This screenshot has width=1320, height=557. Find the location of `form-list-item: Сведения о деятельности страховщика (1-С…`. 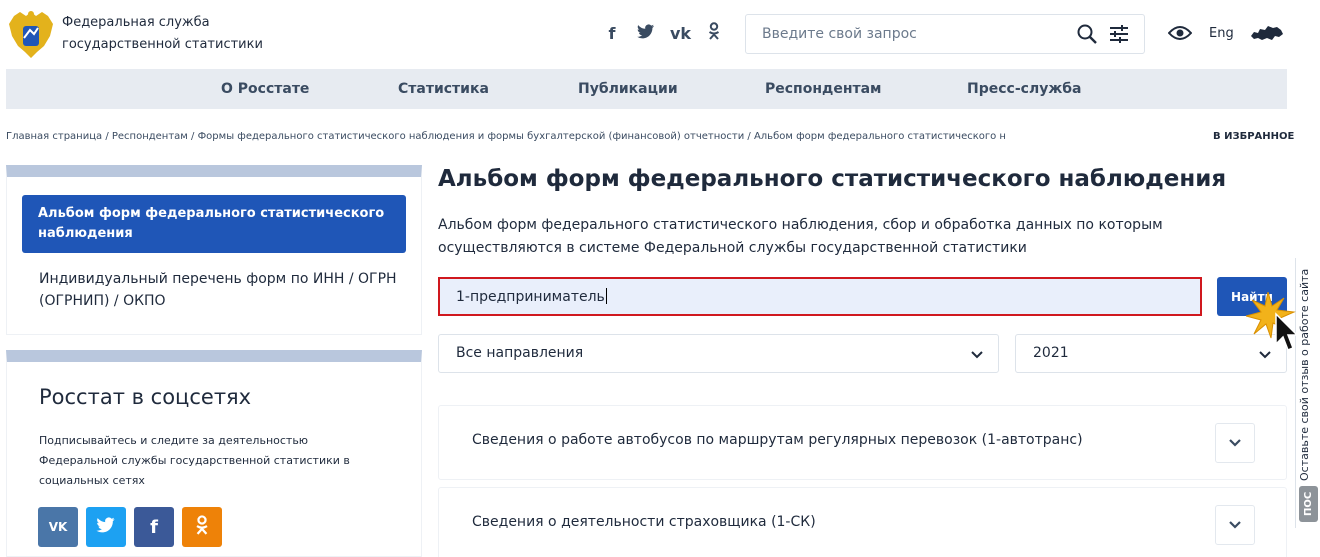

form-list-item: Сведения о деятельности страховщика (1-С… is located at coordinates (862, 522).